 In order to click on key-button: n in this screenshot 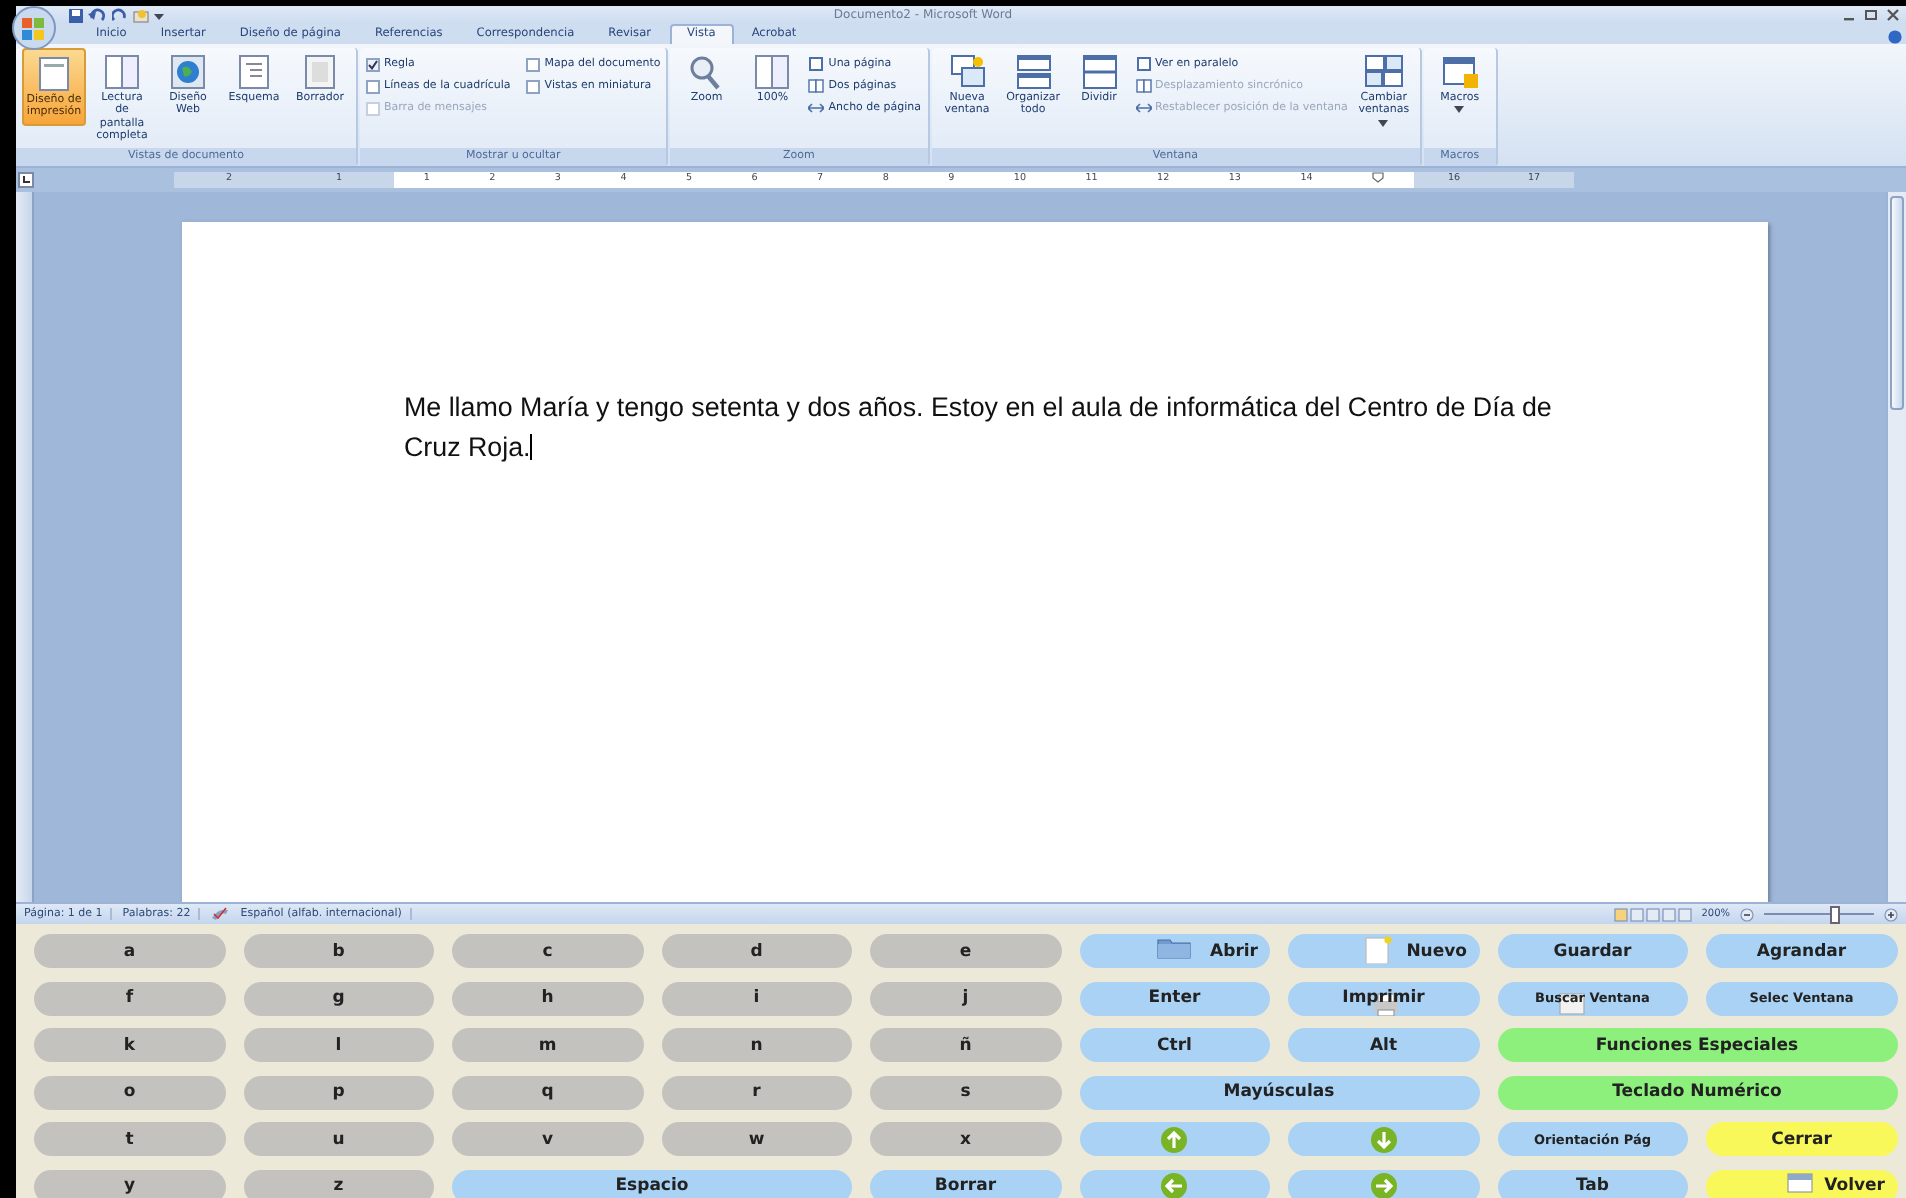, I will do `click(756, 1045)`.